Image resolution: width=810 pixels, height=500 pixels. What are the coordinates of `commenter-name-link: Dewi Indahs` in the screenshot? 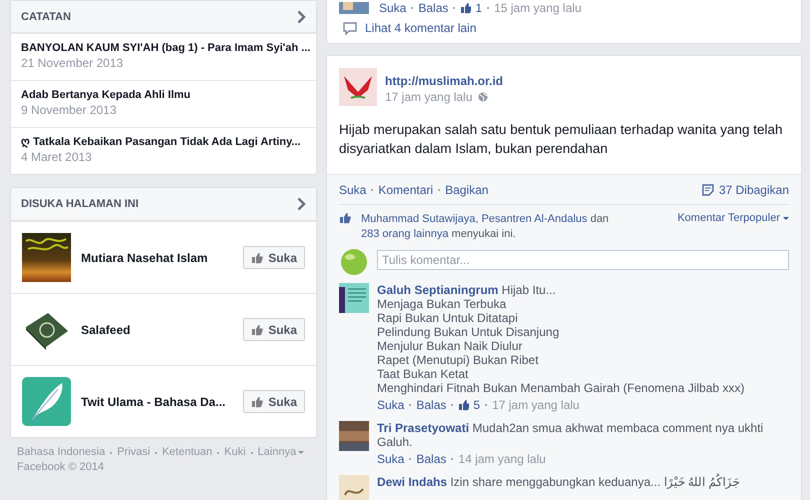 It's located at (412, 482).